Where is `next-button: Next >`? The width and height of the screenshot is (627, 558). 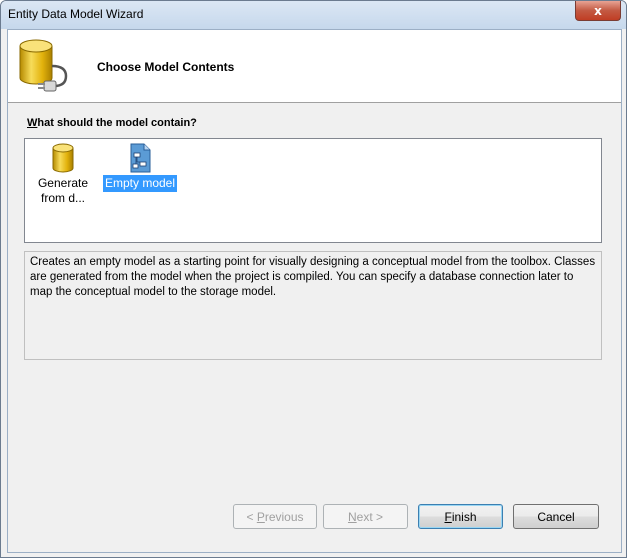
next-button: Next > is located at coordinates (365, 516).